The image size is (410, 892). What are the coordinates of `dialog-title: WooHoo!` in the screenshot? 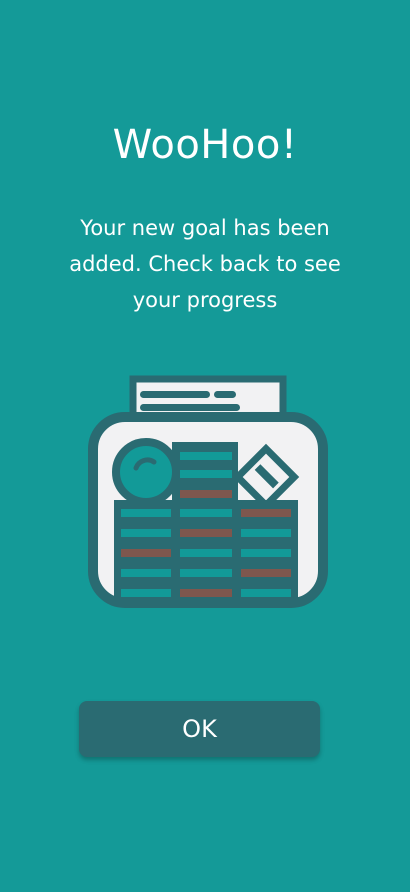 It's located at (205, 145).